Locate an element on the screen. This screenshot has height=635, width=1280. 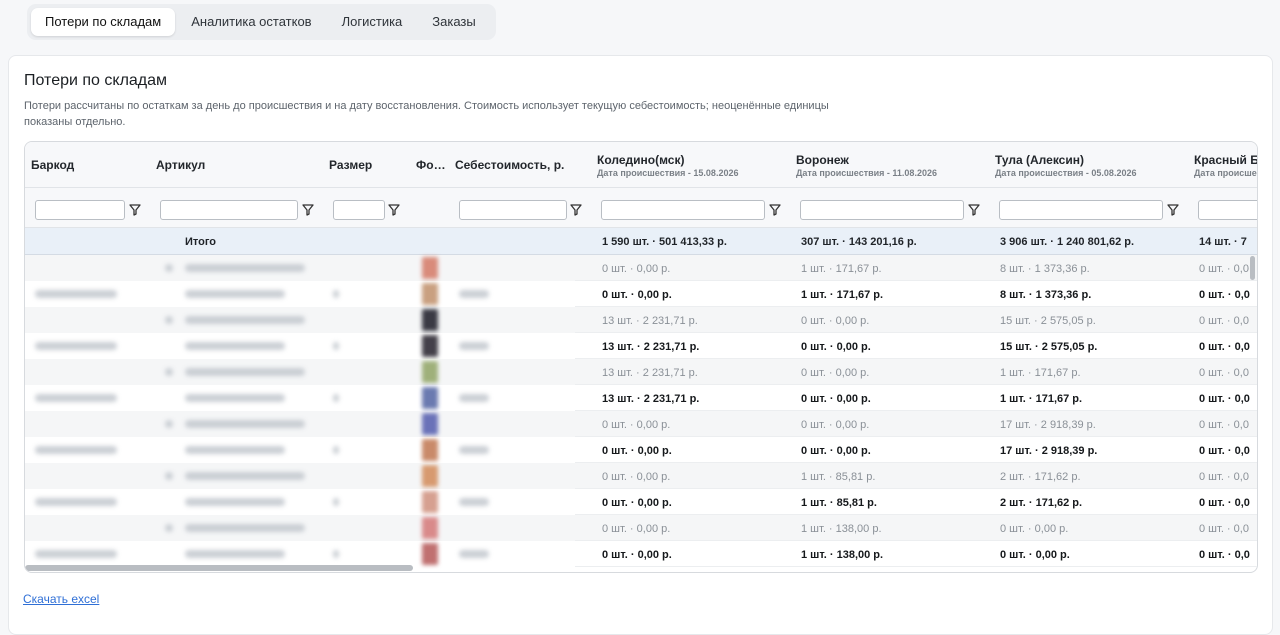
header-size: Размер is located at coordinates (365, 165).